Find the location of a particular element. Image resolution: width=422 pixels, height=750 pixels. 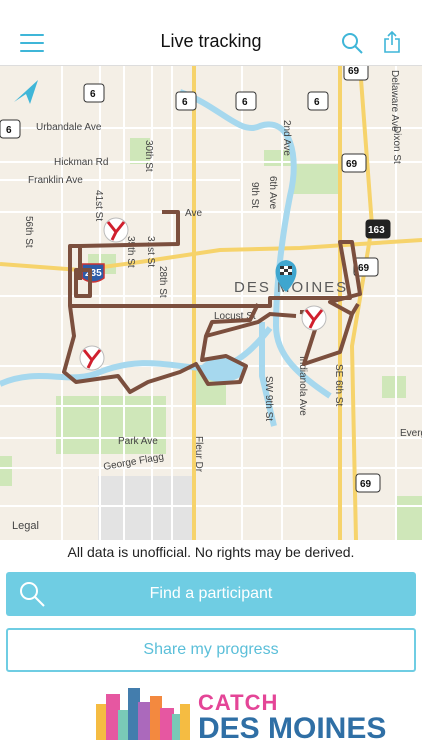

svg-text: 30th St is located at coordinates (148, 156).